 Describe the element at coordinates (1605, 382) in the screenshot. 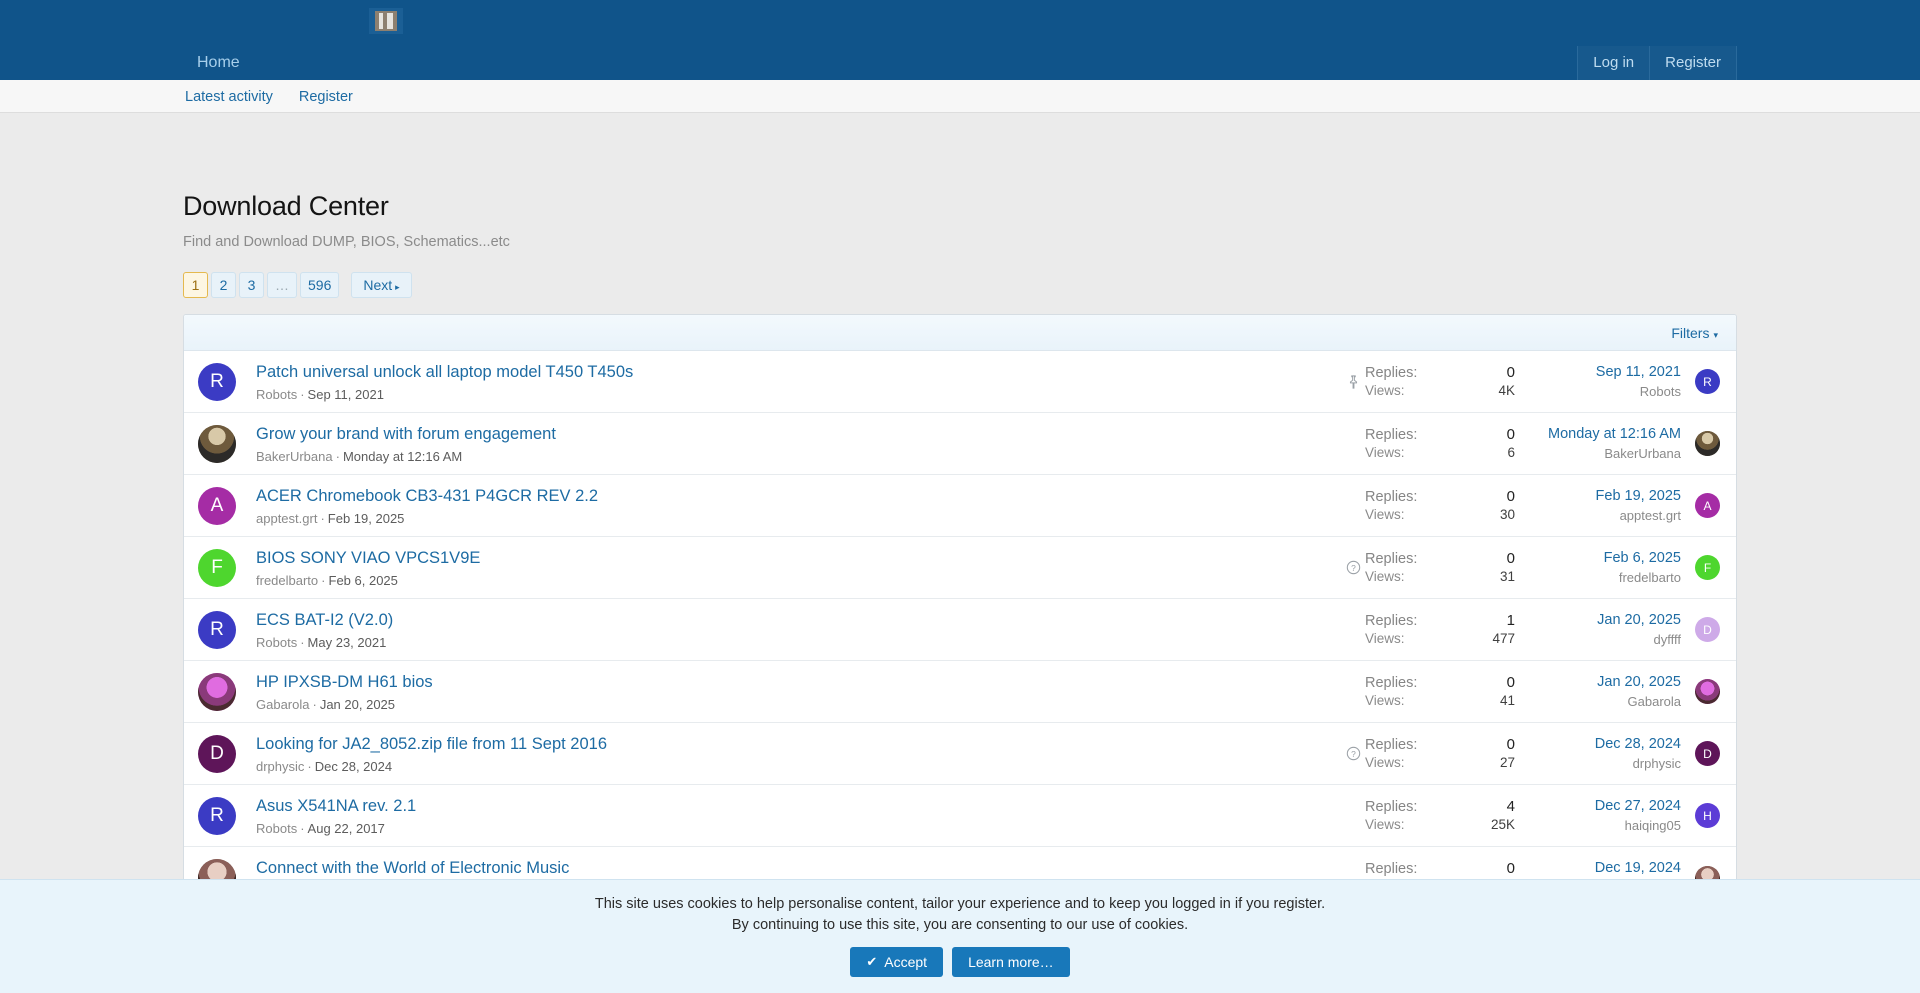

I see `thread-last-post: Sep 11, 2021 Robots` at that location.